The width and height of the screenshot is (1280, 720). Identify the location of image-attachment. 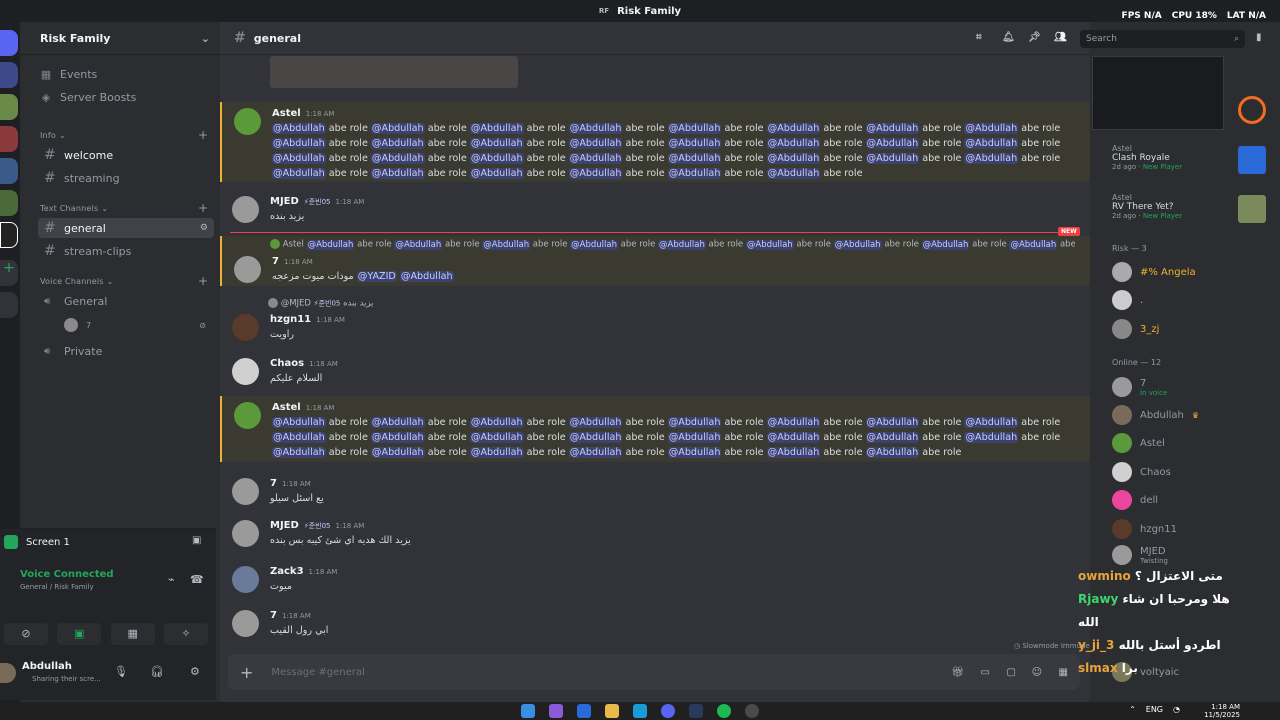
(394, 72).